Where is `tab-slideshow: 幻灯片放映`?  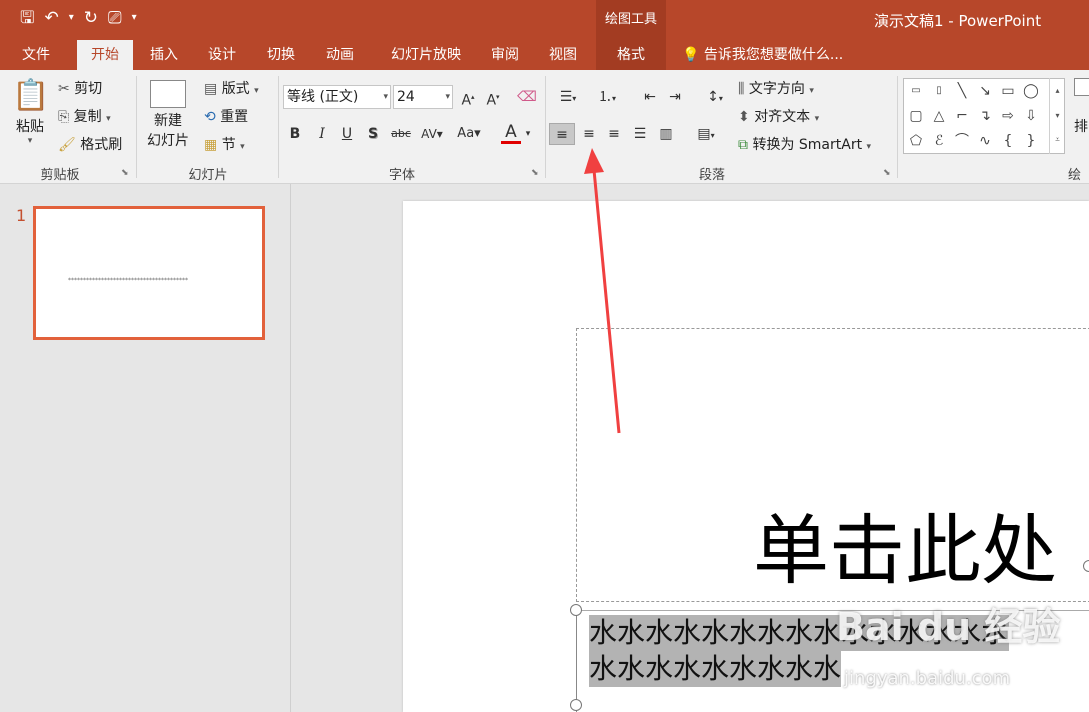
tab-slideshow: 幻灯片放映 is located at coordinates (426, 55).